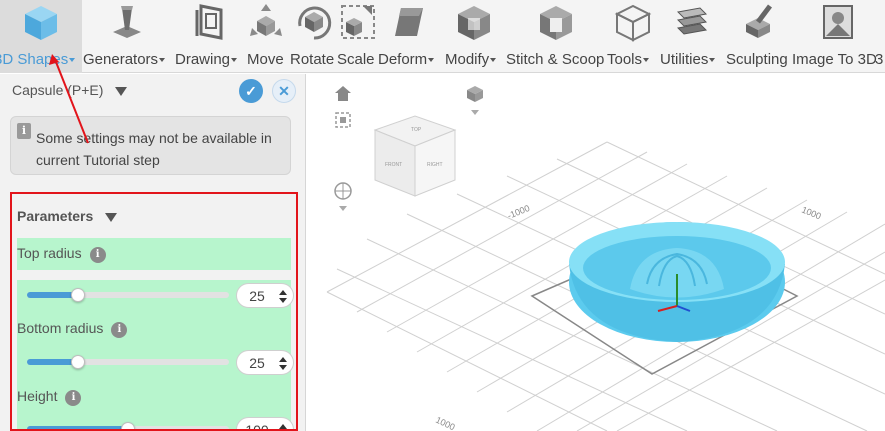  What do you see at coordinates (128, 295) in the screenshot?
I see `top-radius-slider` at bounding box center [128, 295].